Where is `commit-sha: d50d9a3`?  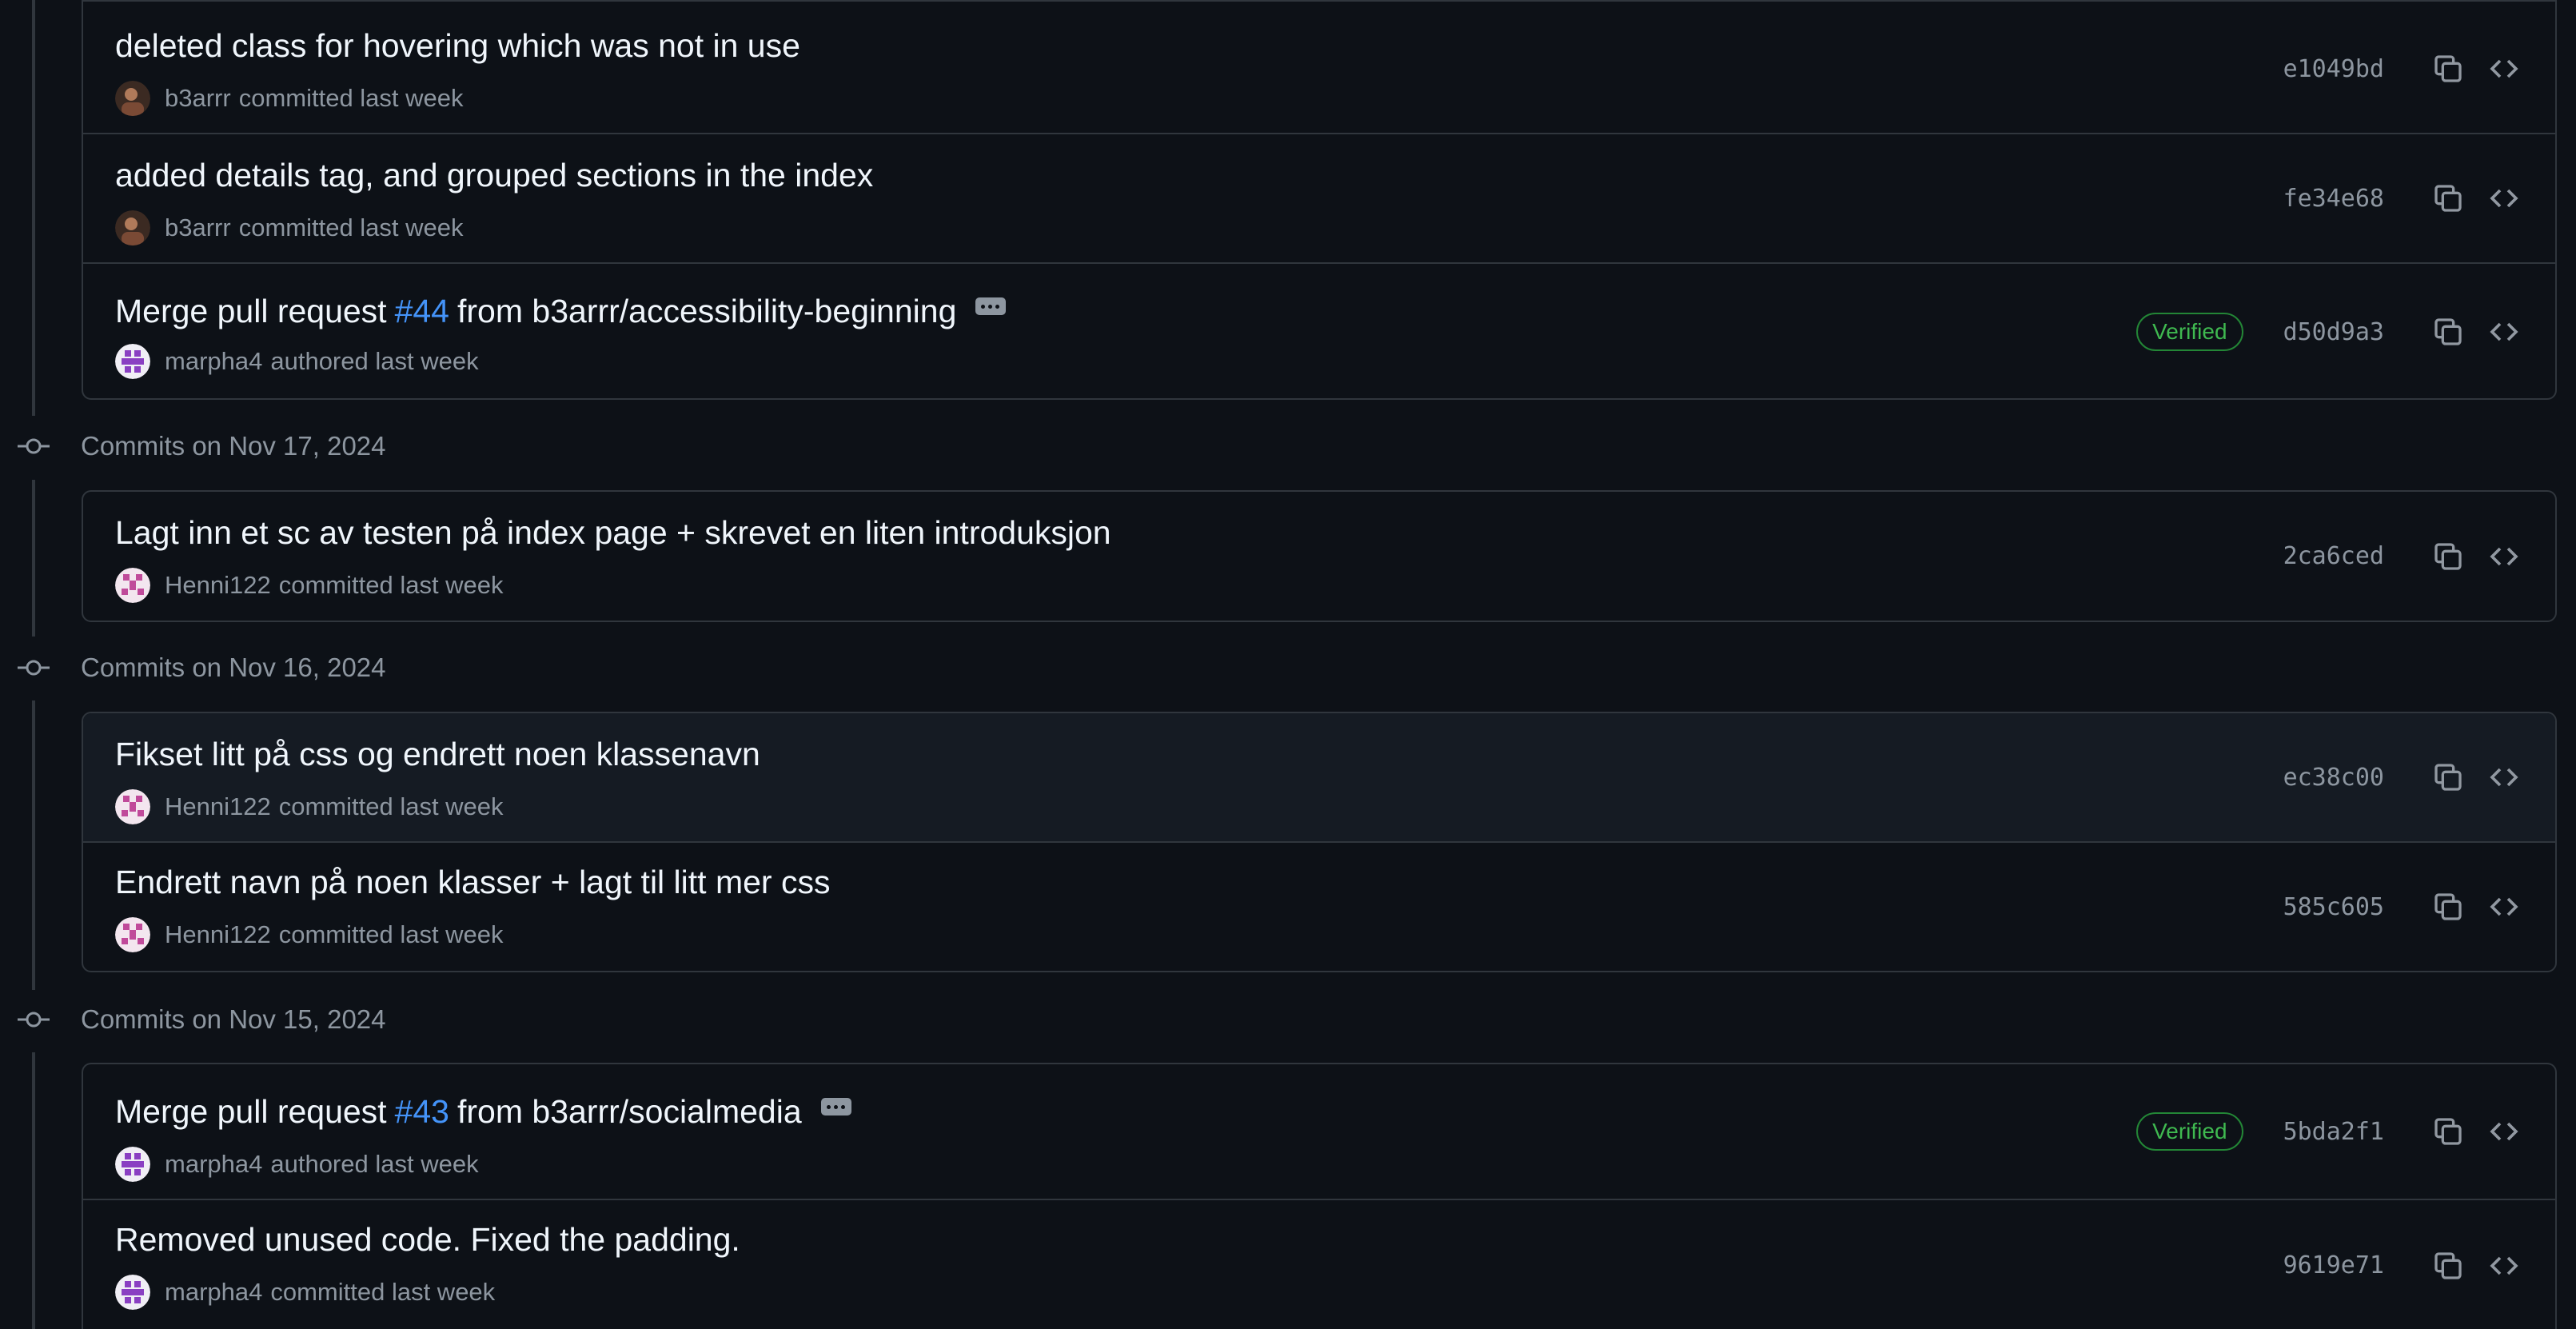
commit-sha: d50d9a3 is located at coordinates (2333, 332).